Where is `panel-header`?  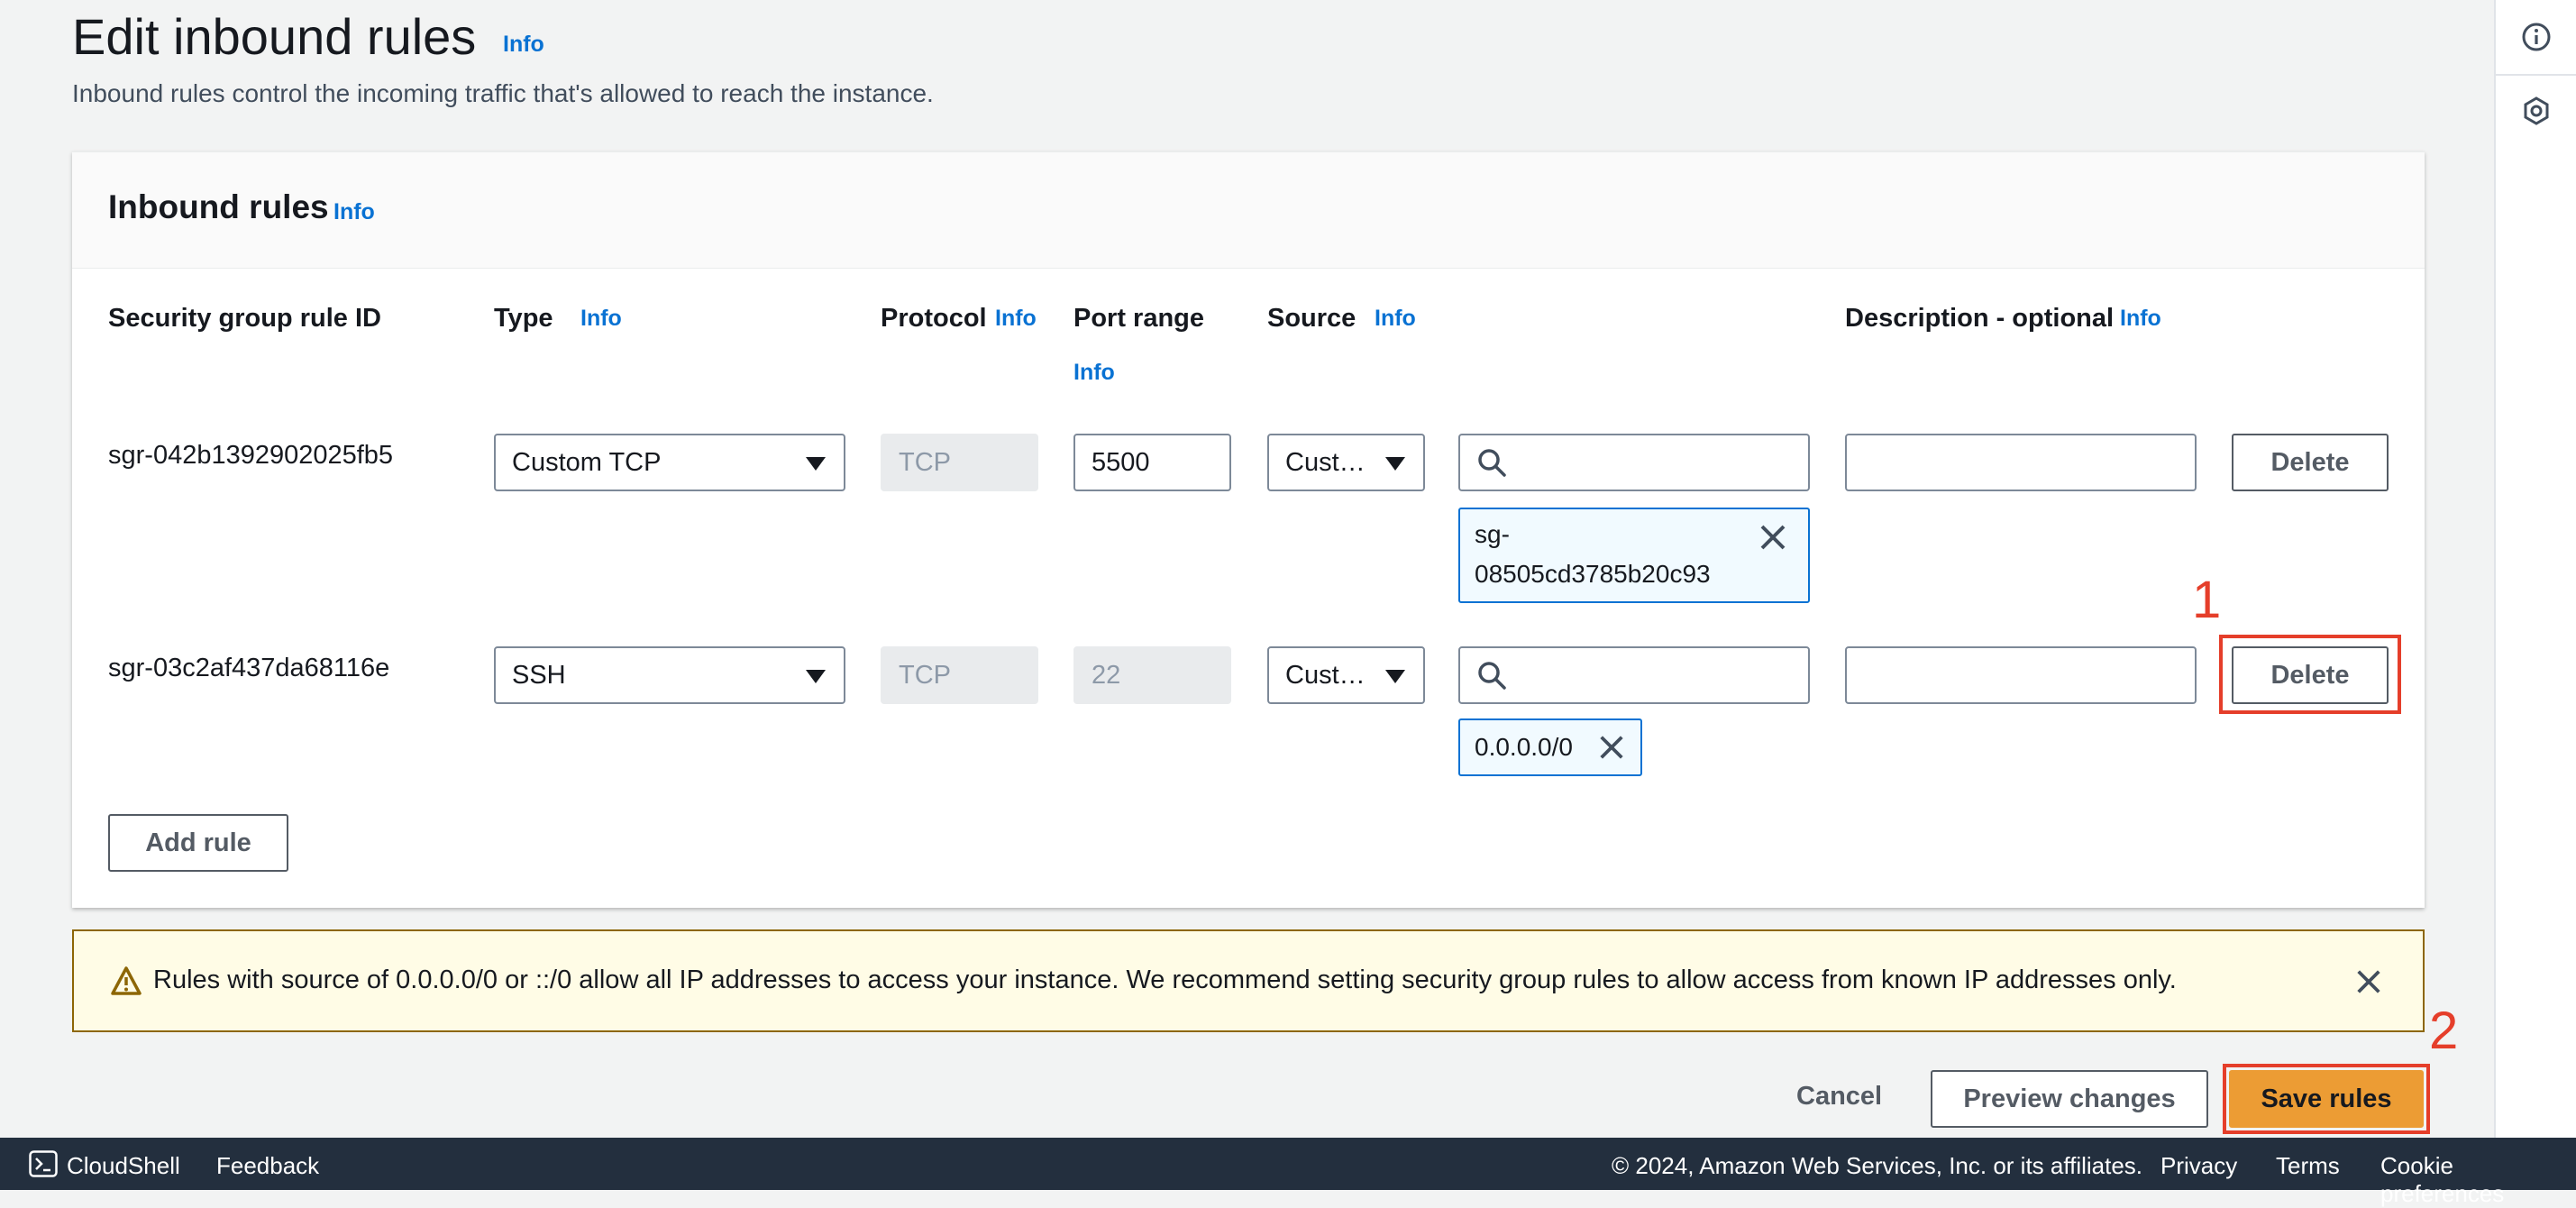 panel-header is located at coordinates (1248, 210).